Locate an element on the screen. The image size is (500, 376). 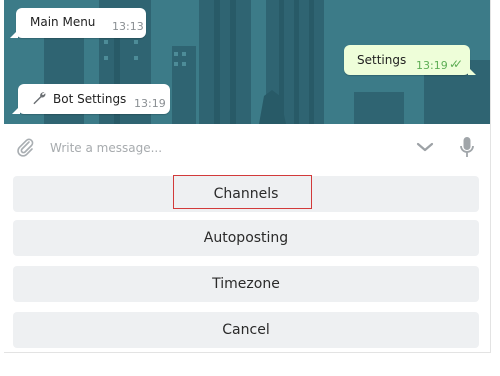
double-check-icon: ✓✓ is located at coordinates (456, 64).